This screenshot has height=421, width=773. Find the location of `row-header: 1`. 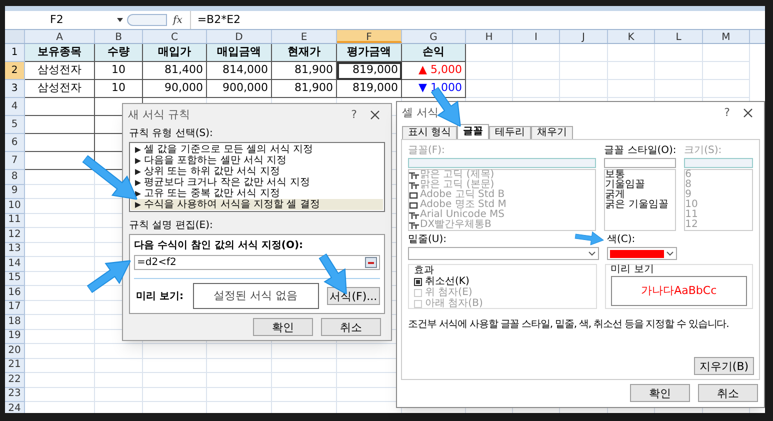

row-header: 1 is located at coordinates (15, 53).